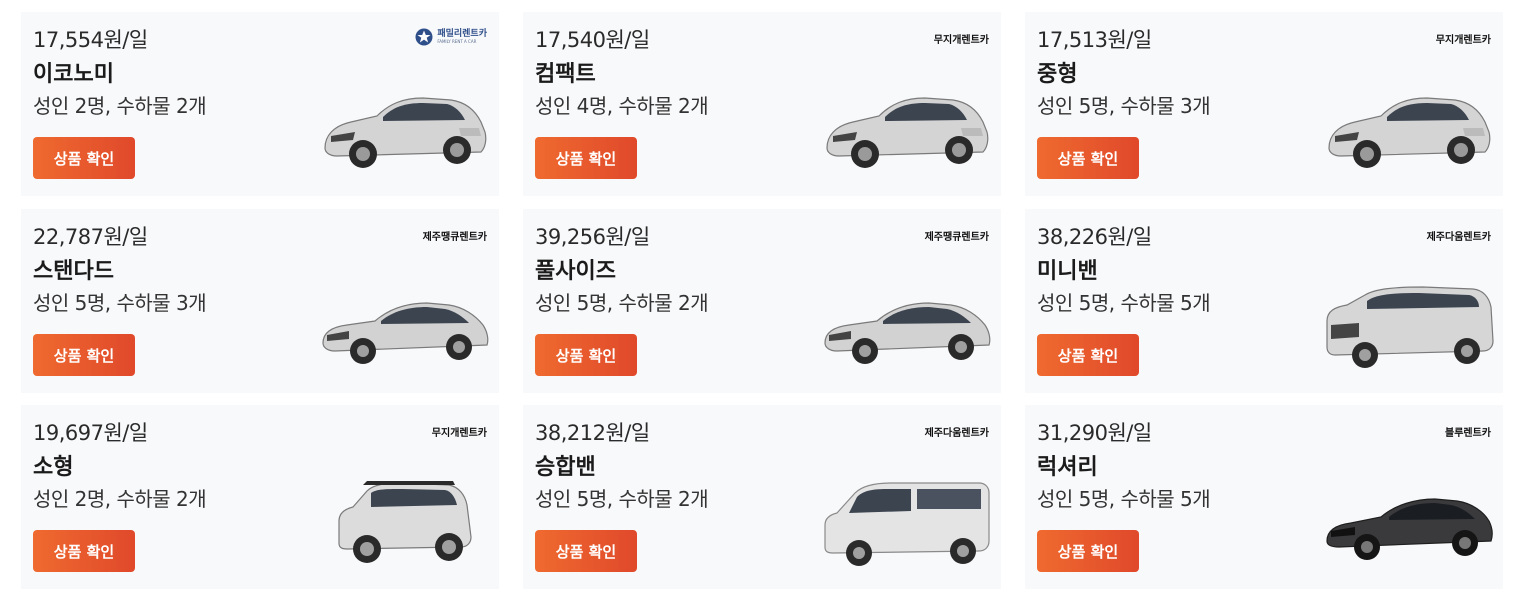 The height and width of the screenshot is (598, 1528). Describe the element at coordinates (622, 106) in the screenshot. I see `capacity: 성인 4명, 수하물 2개` at that location.